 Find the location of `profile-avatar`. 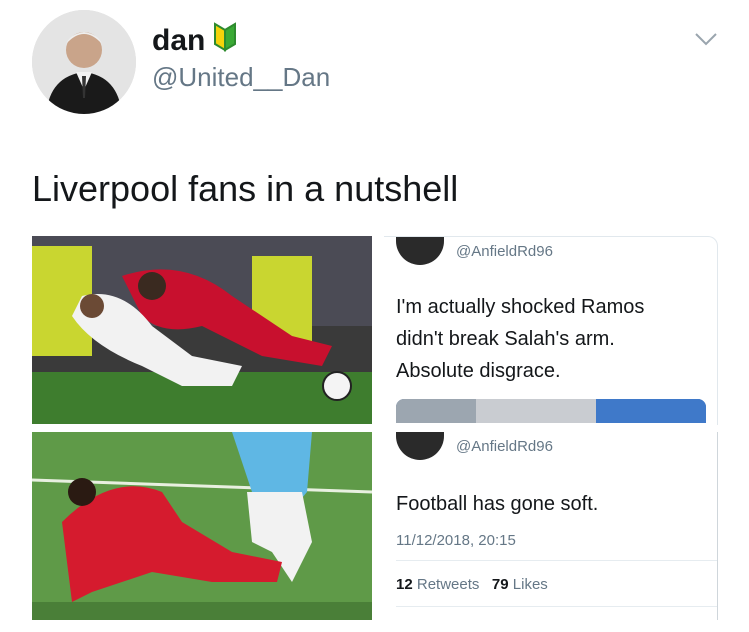

profile-avatar is located at coordinates (84, 62).